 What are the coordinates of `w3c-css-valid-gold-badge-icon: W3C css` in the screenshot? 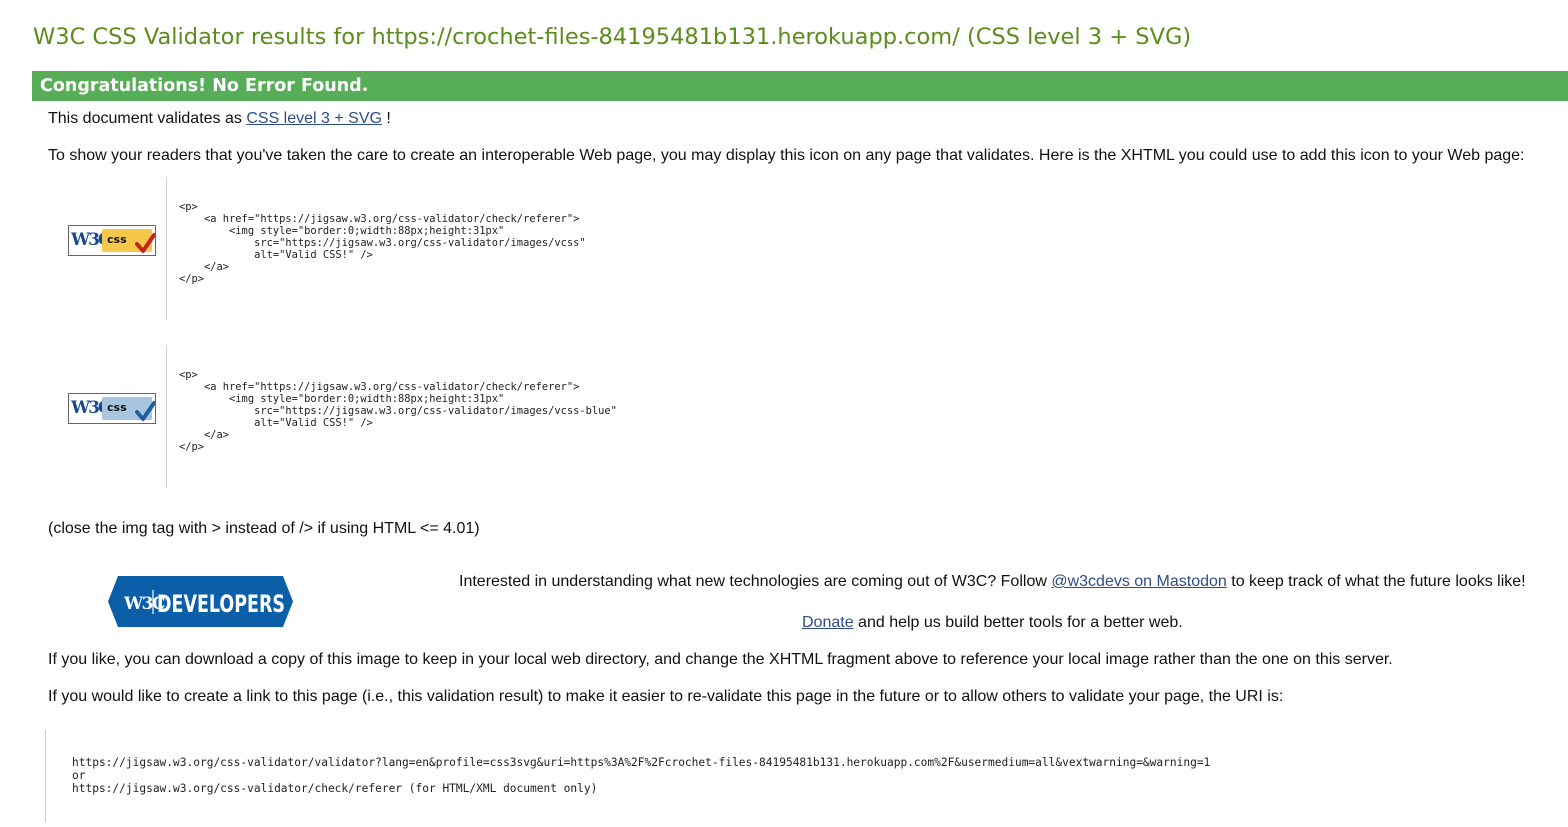 It's located at (112, 240).